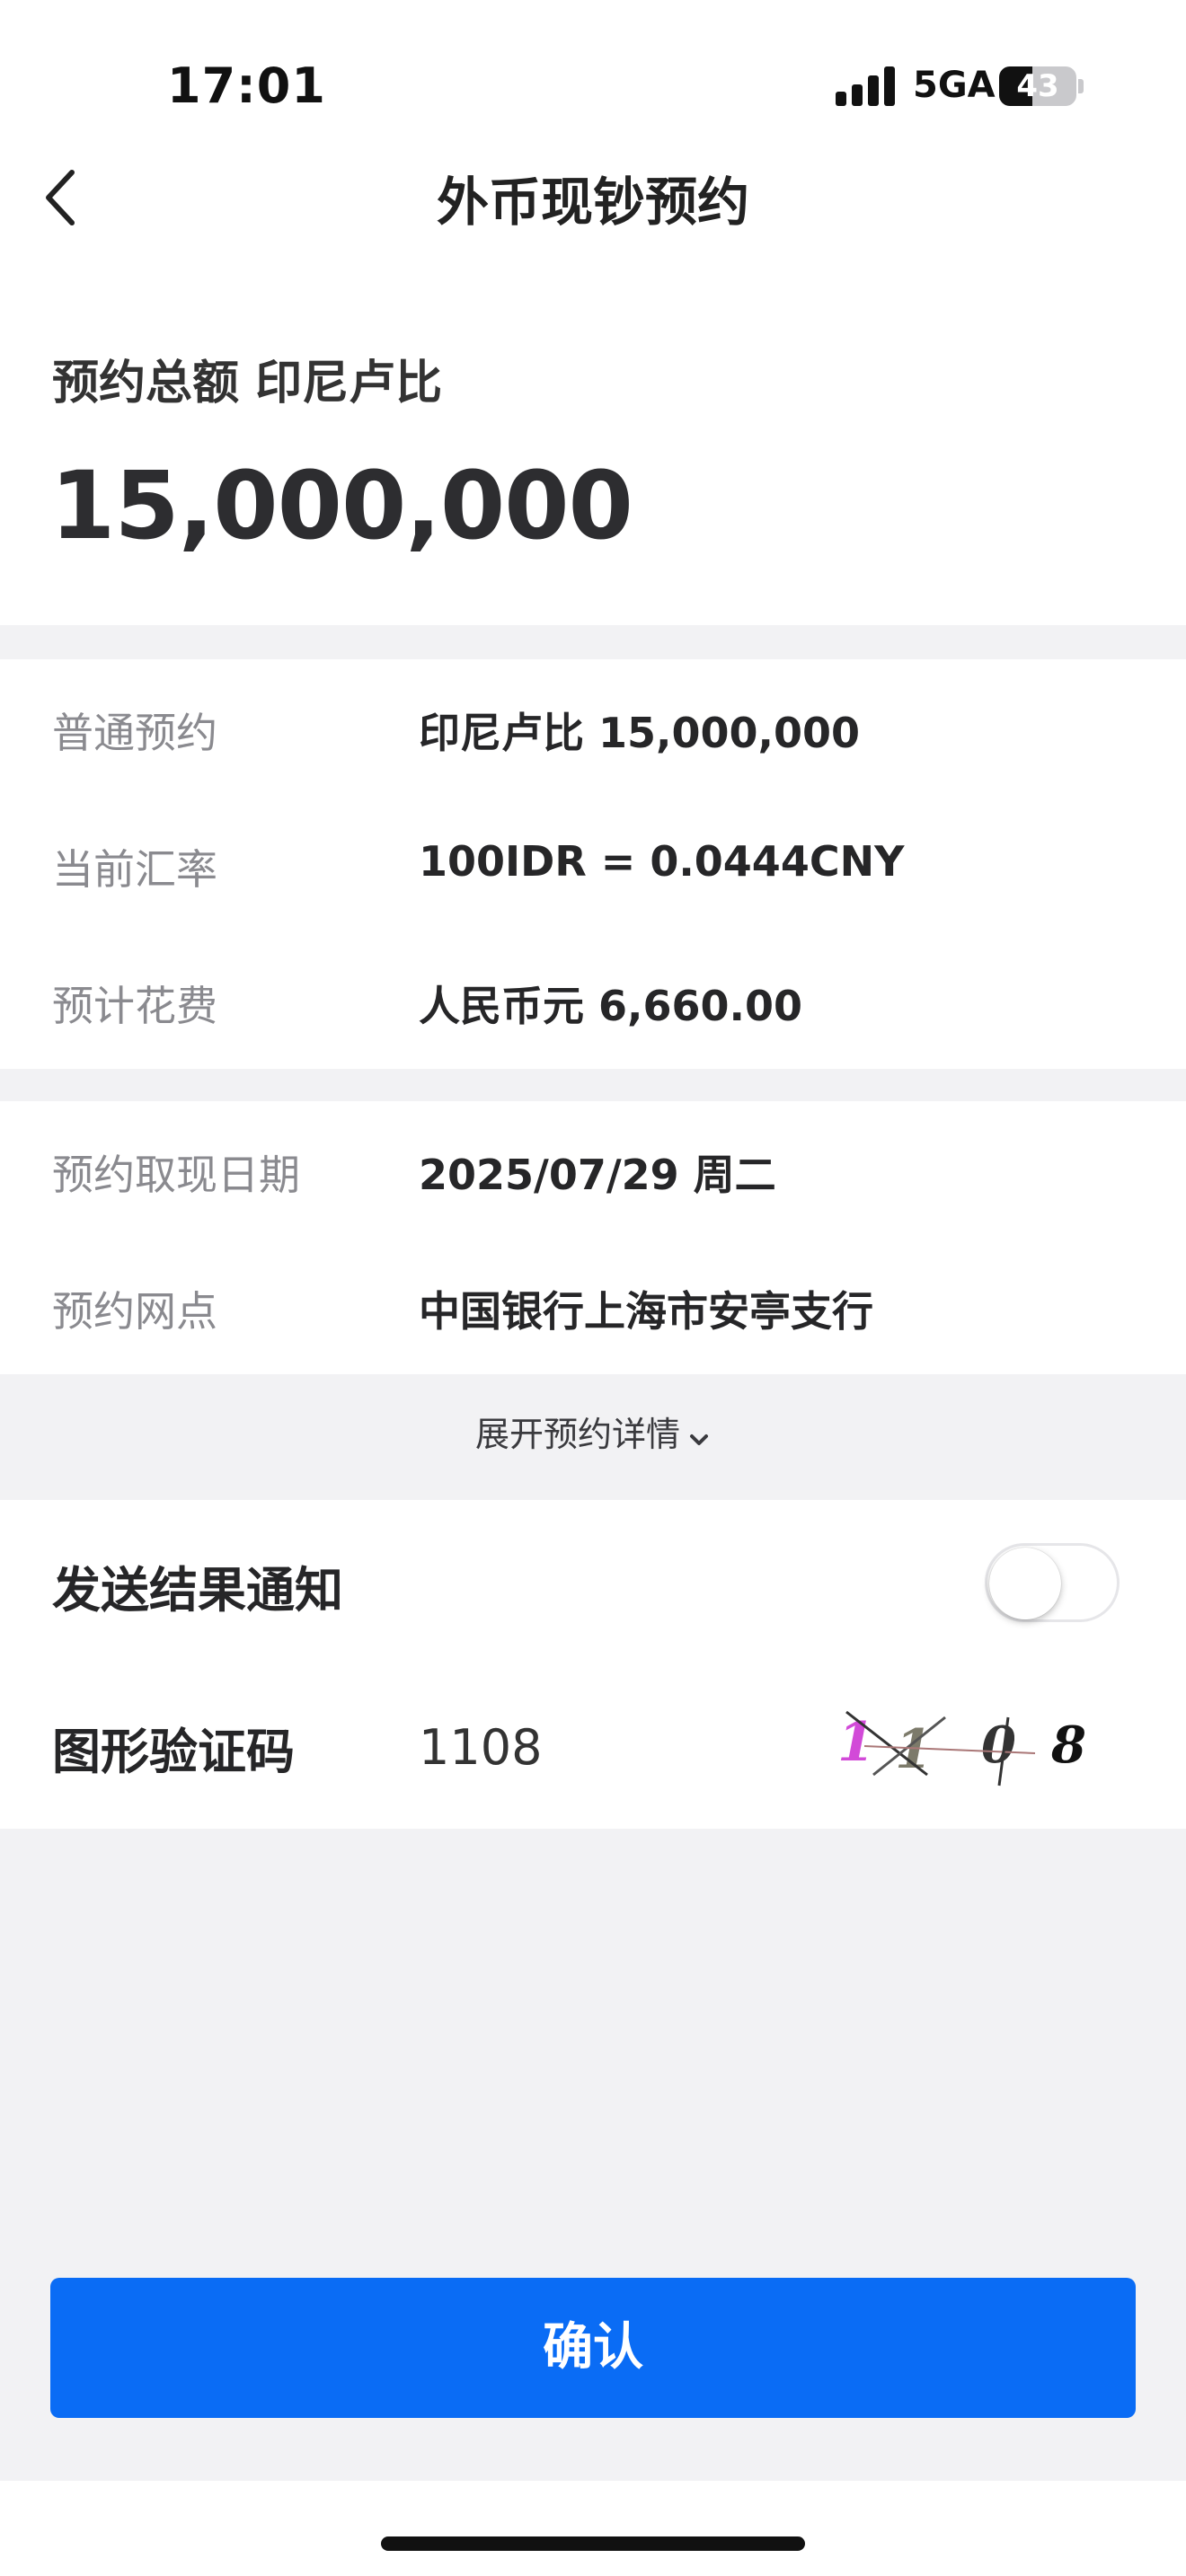  What do you see at coordinates (480, 1747) in the screenshot?
I see `captcha-input: 1108` at bounding box center [480, 1747].